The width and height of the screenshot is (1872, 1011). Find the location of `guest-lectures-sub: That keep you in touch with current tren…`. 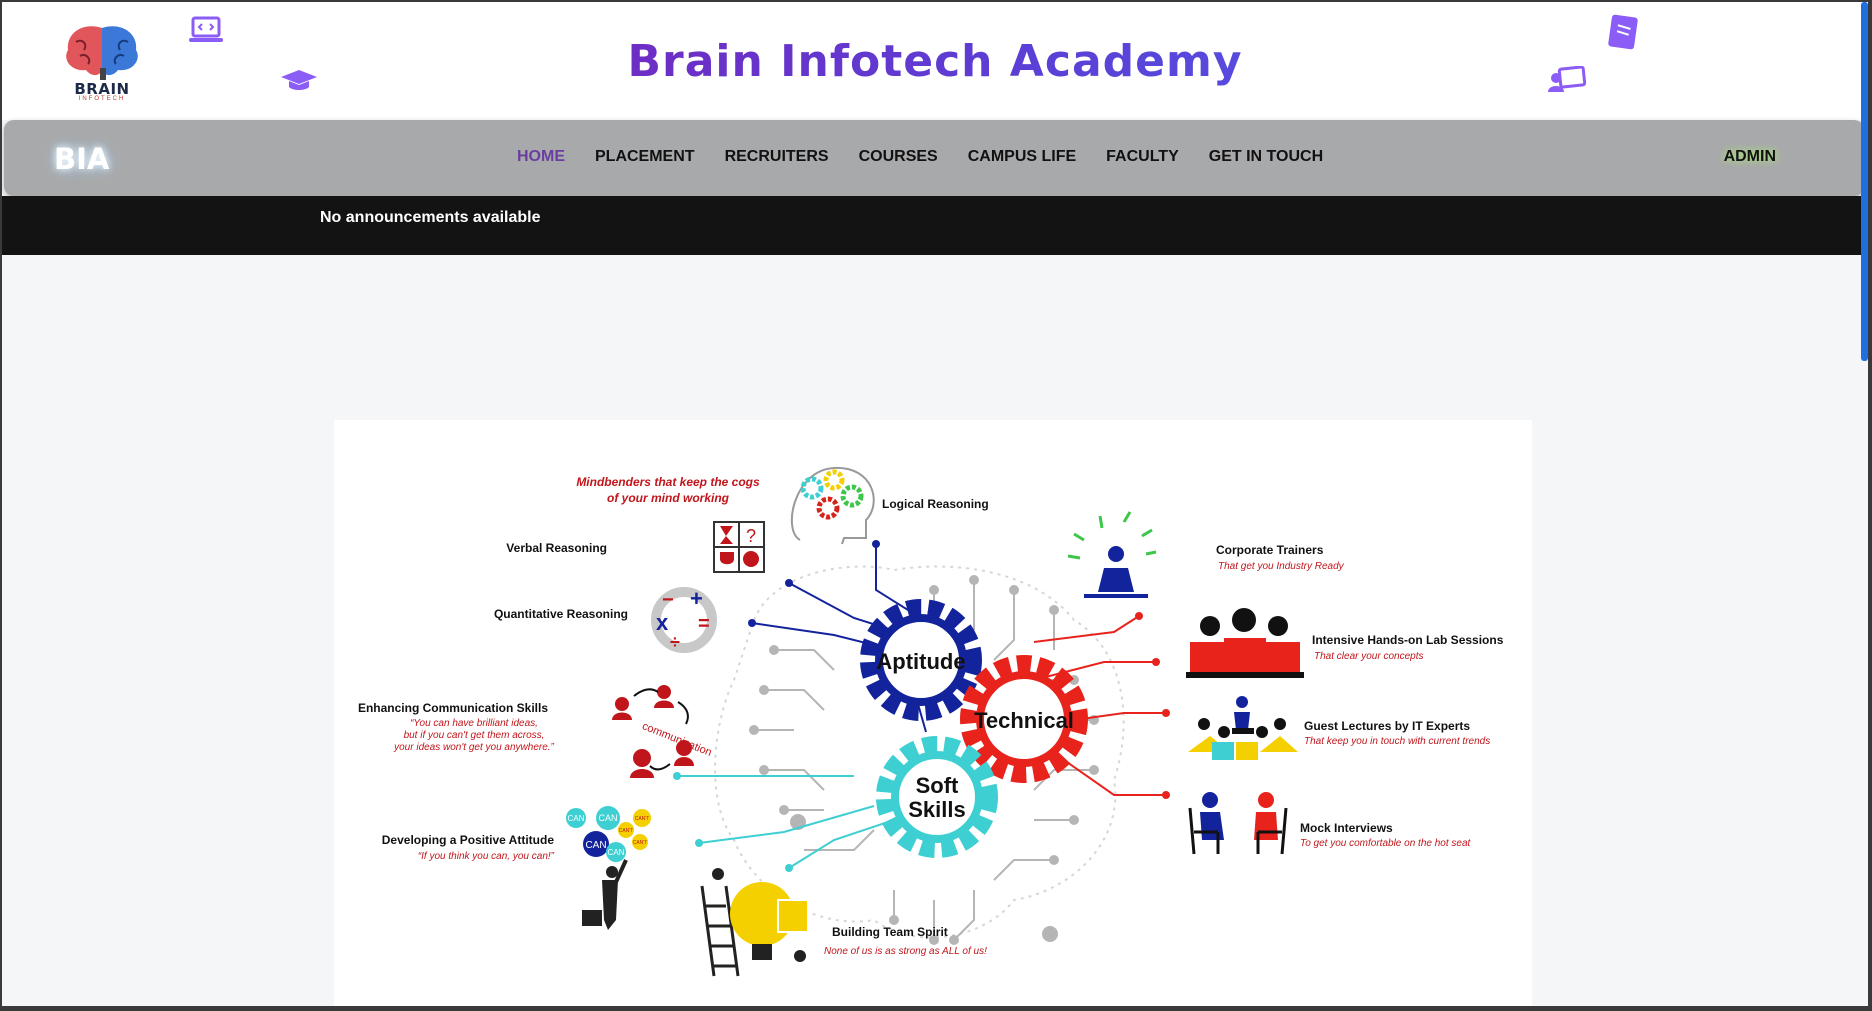

guest-lectures-sub: That keep you in touch with current tren… is located at coordinates (1397, 741).